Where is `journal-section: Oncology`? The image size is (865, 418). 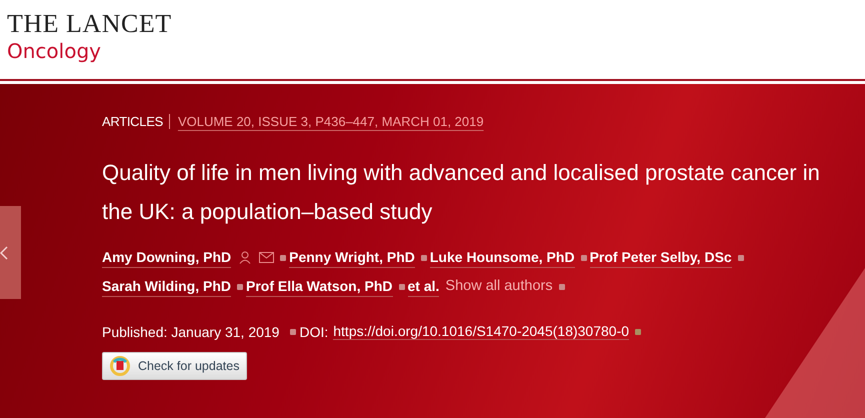
journal-section: Oncology is located at coordinates (54, 51).